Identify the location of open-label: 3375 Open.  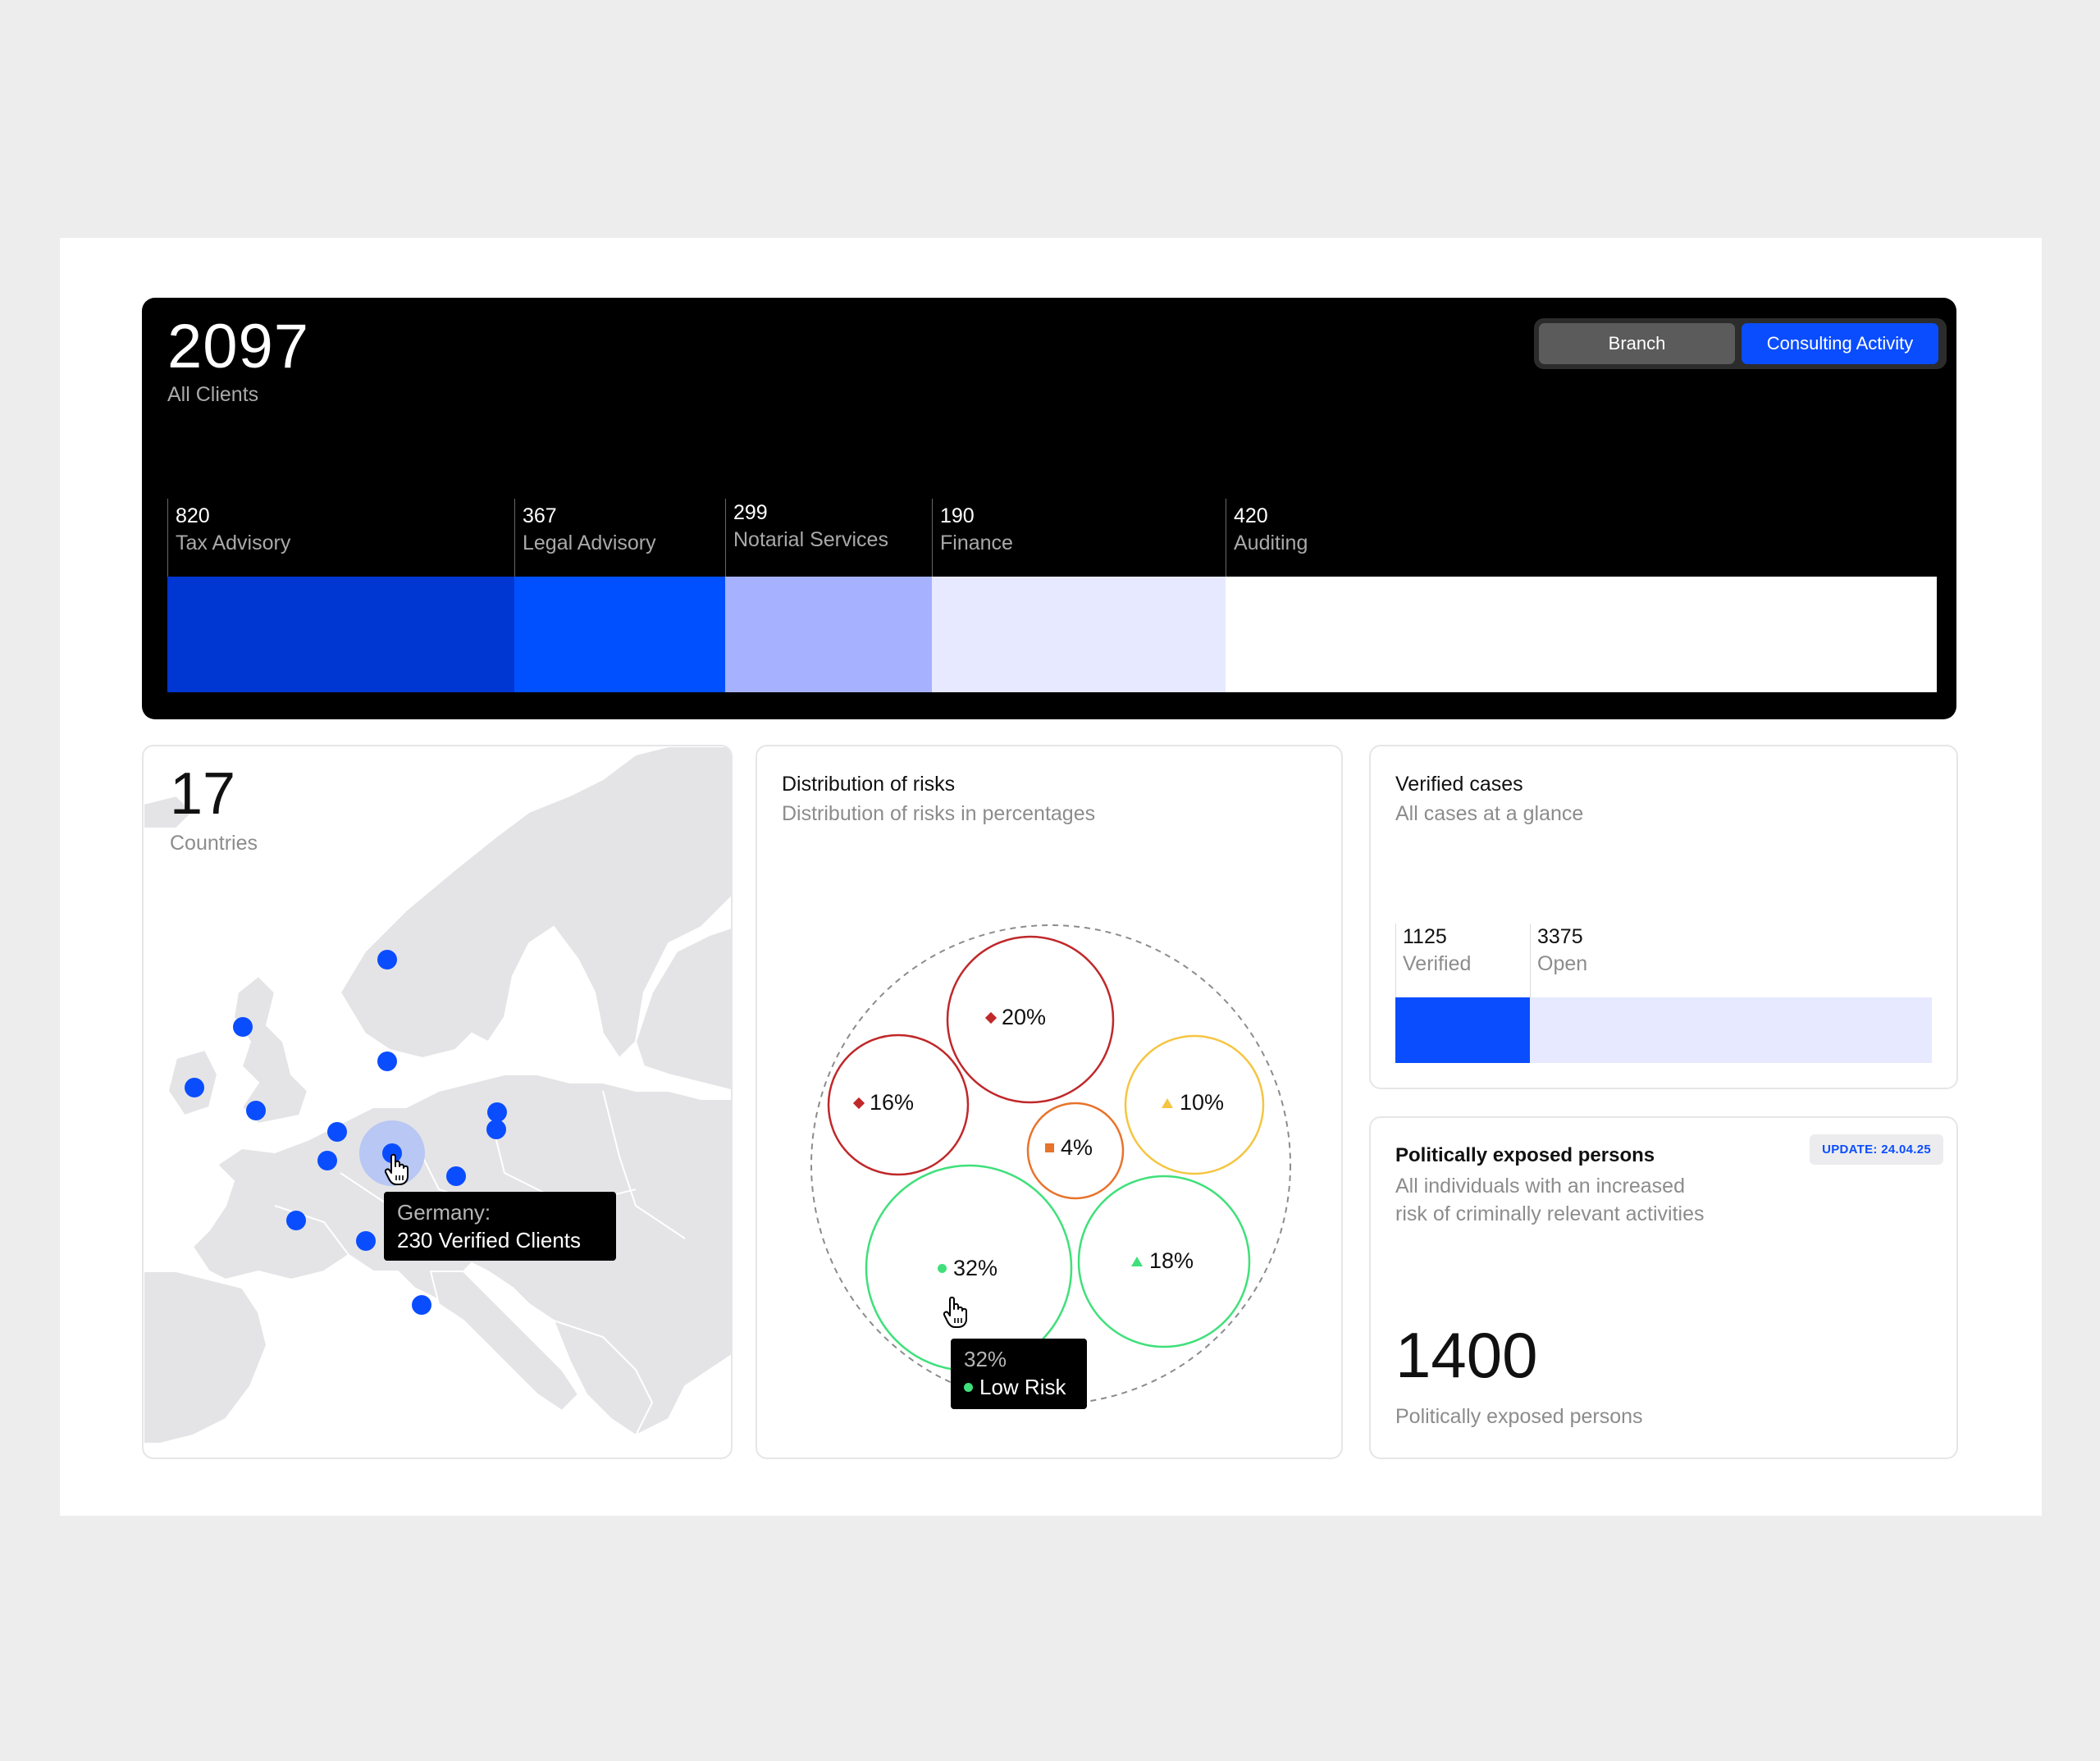
(1562, 951).